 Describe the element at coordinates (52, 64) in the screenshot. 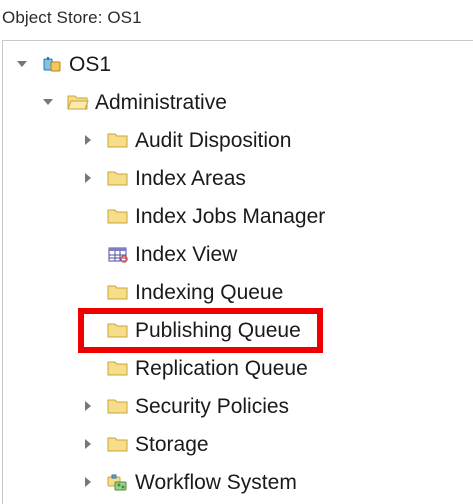

I see `object-store-icon` at that location.